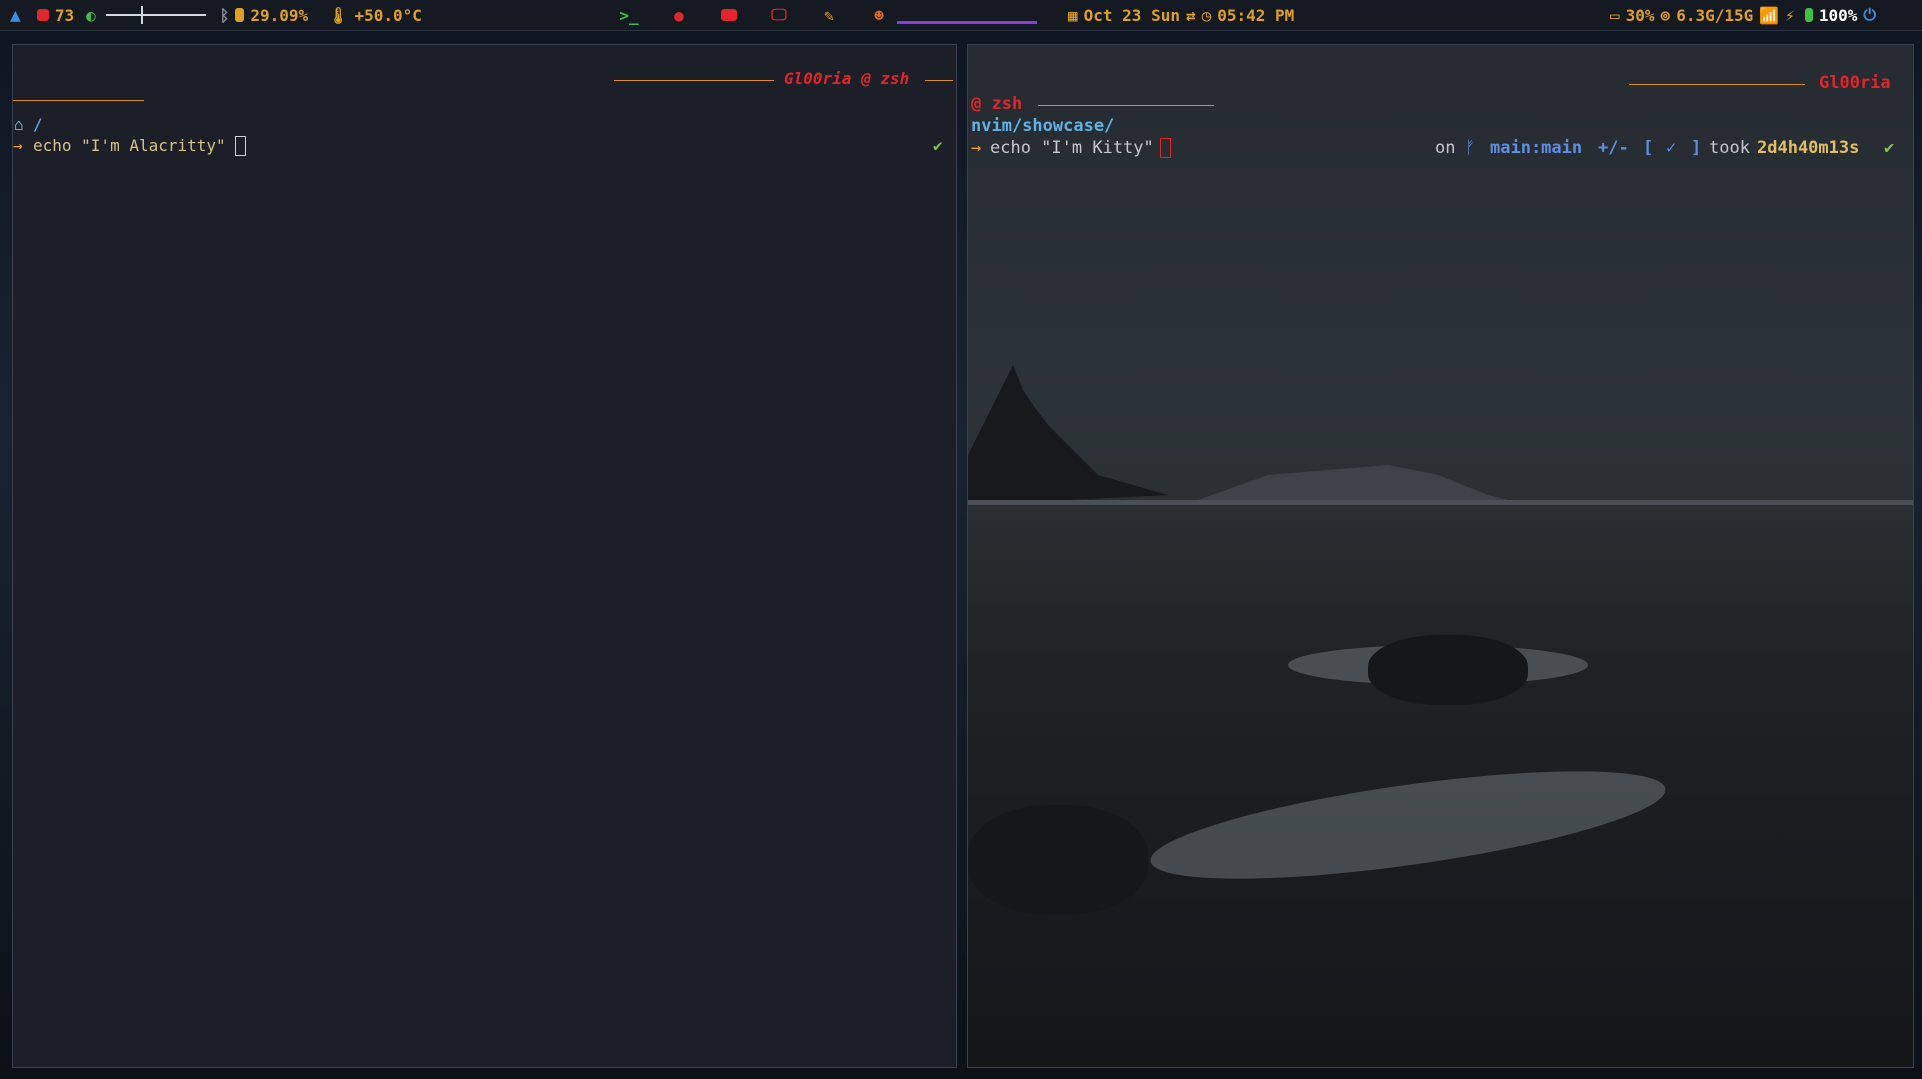 The height and width of the screenshot is (1079, 1922). What do you see at coordinates (729, 15) in the screenshot?
I see `youtube-icon` at bounding box center [729, 15].